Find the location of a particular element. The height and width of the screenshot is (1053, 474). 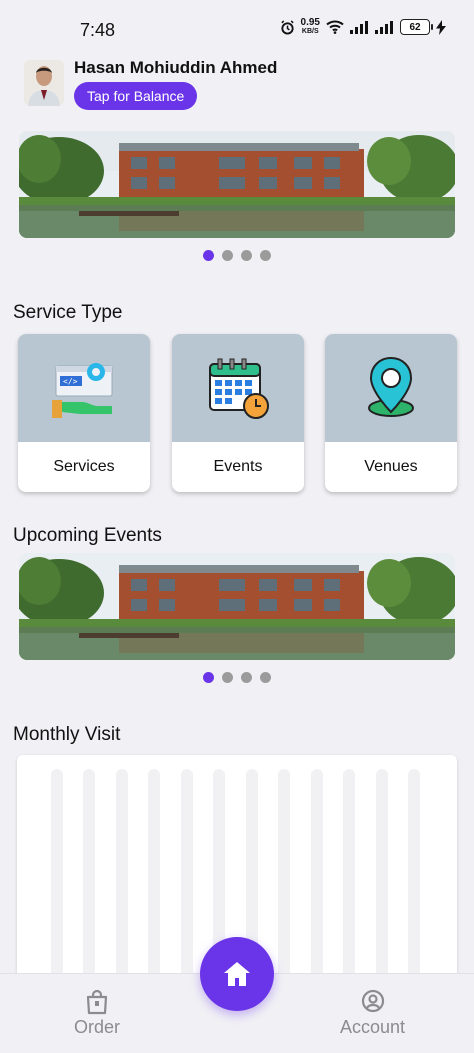

venues-card-label: Venues is located at coordinates (391, 466).